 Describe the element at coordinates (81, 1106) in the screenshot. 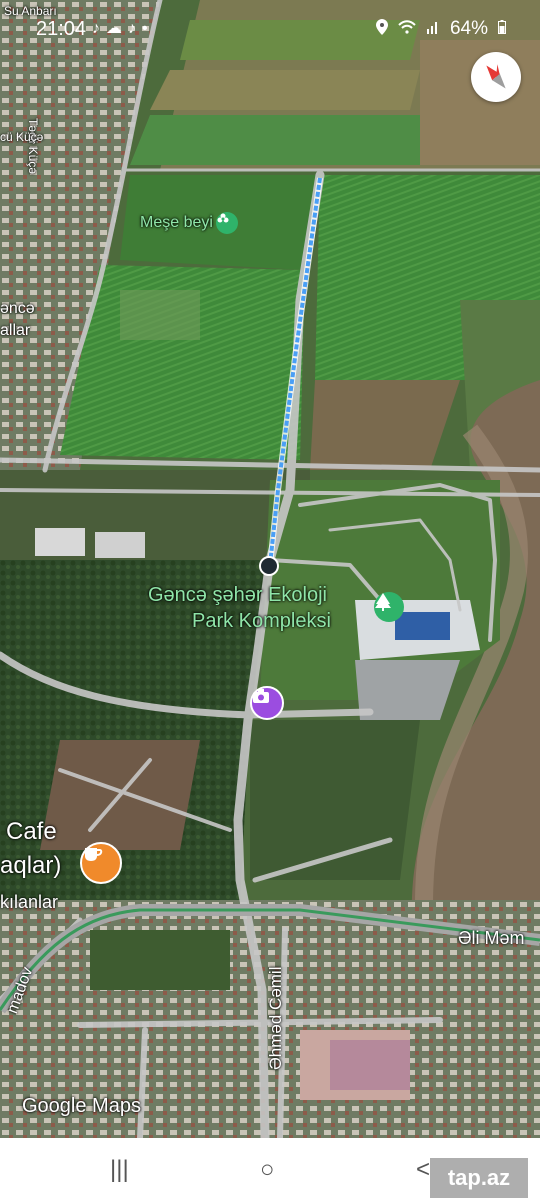

I see `google-maps-logo: Google Maps` at that location.